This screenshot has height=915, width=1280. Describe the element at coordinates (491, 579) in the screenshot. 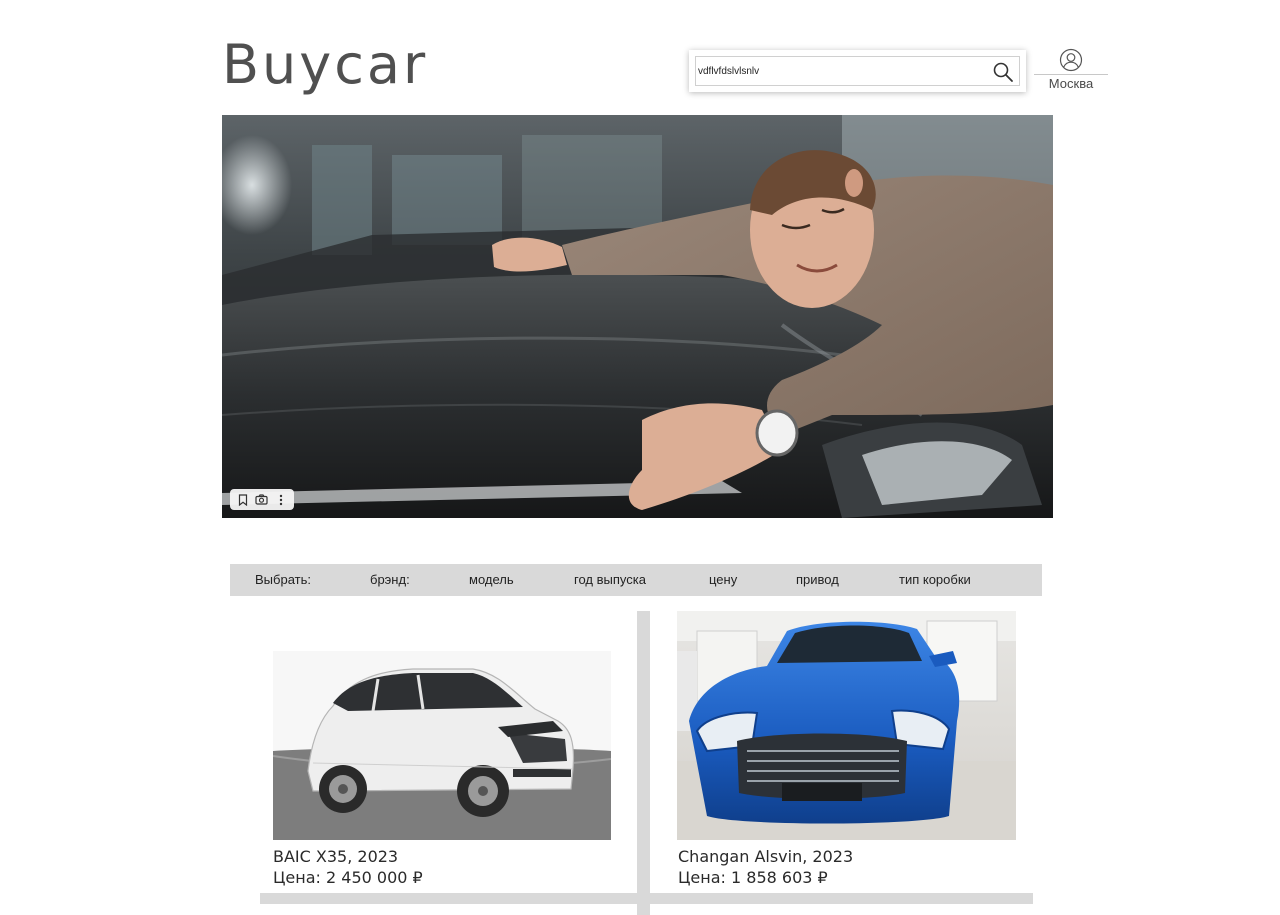

I see `filter-model: модель` at that location.